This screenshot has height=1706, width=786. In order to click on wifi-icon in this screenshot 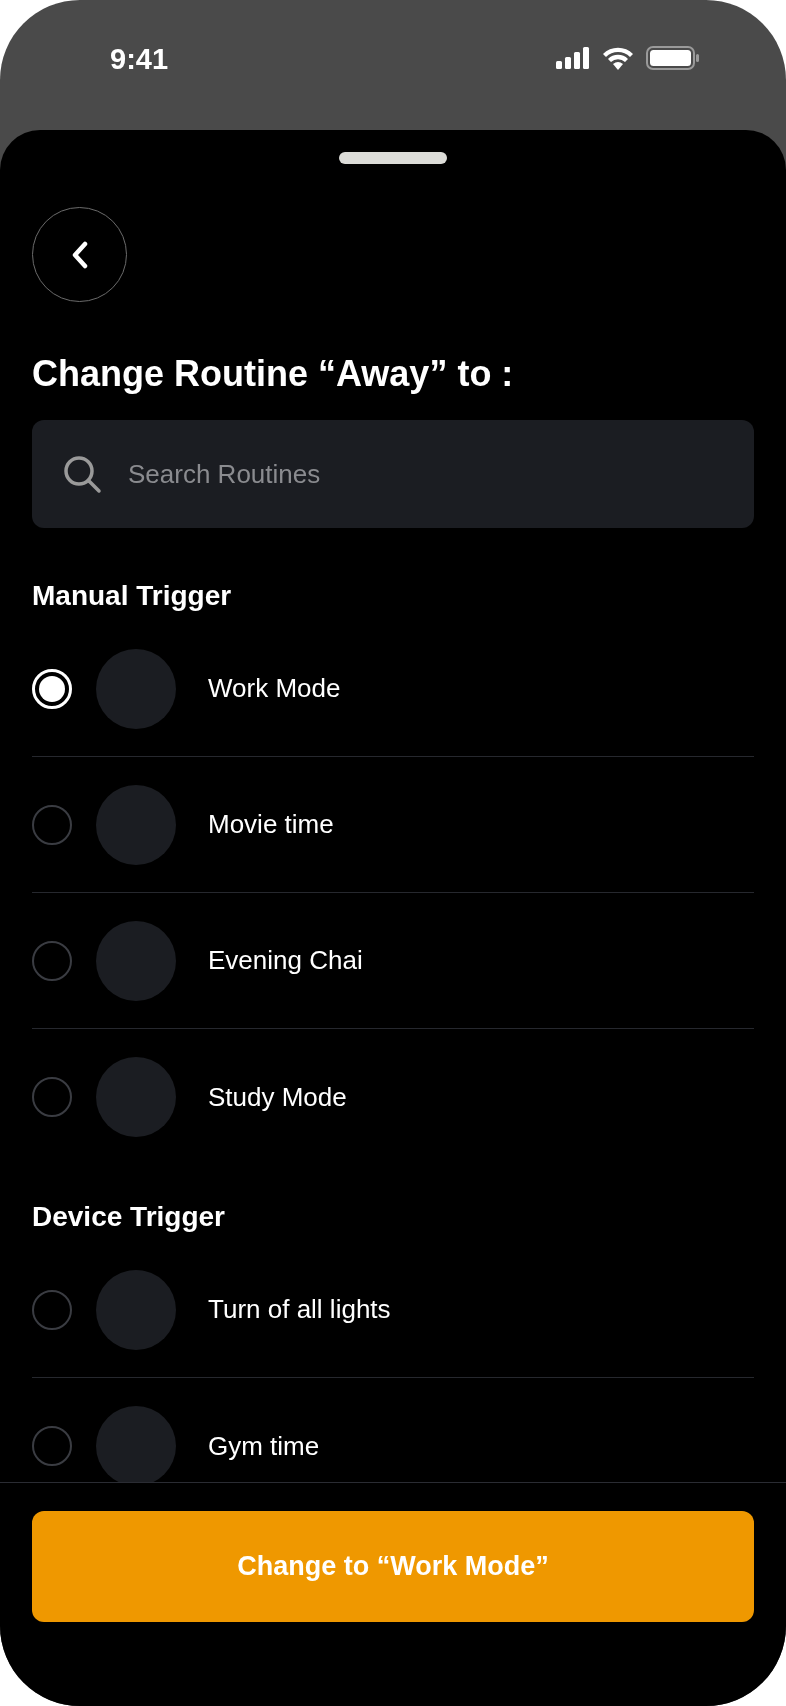, I will do `click(618, 58)`.